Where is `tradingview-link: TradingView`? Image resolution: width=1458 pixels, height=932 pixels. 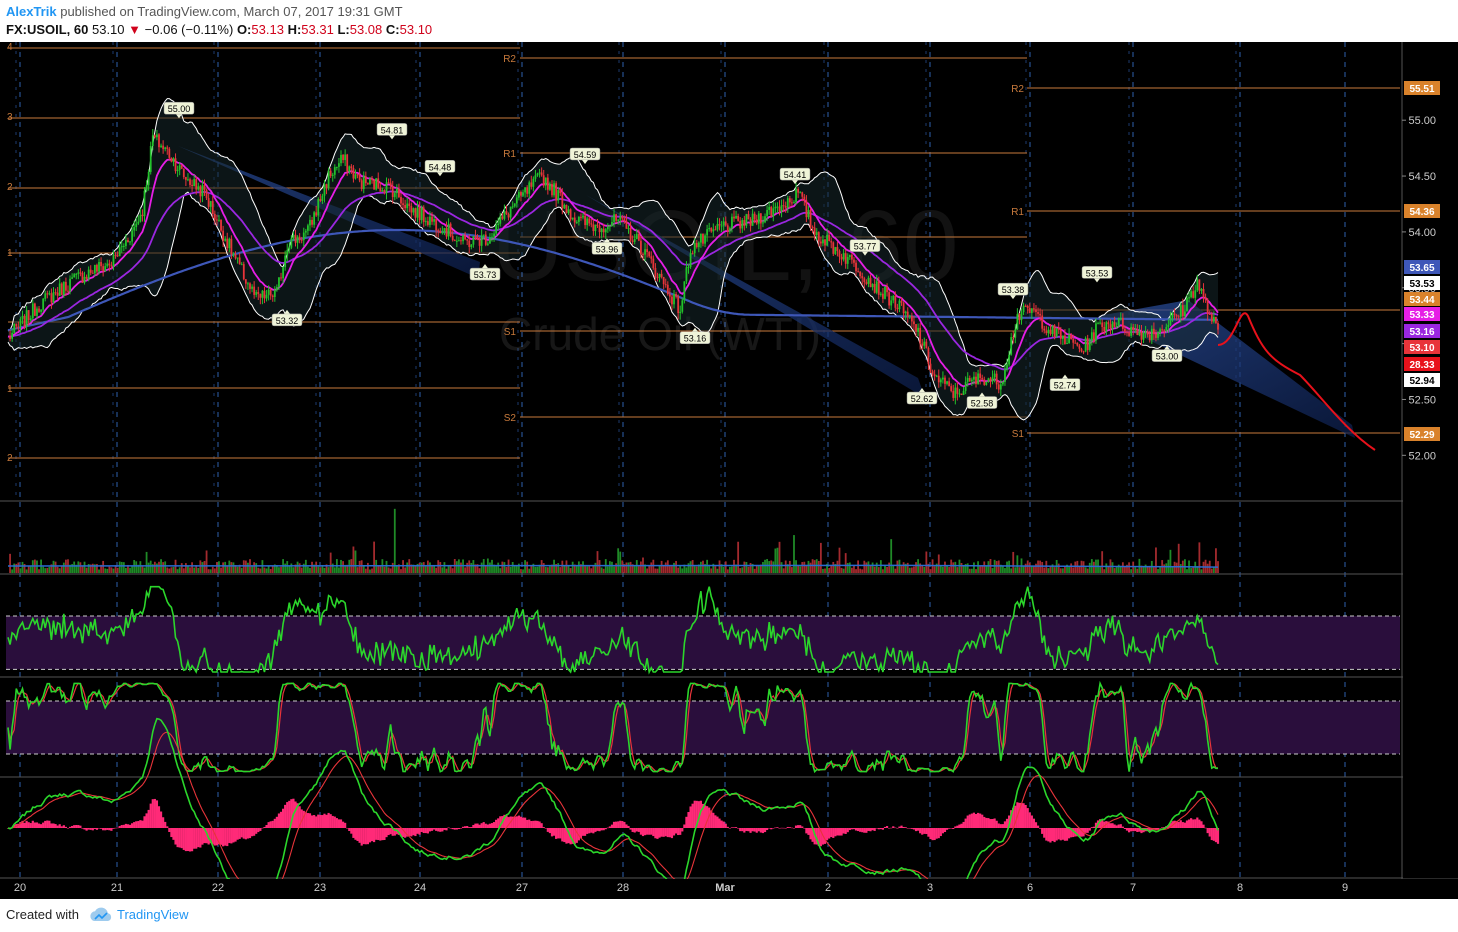
tradingview-link: TradingView is located at coordinates (153, 914).